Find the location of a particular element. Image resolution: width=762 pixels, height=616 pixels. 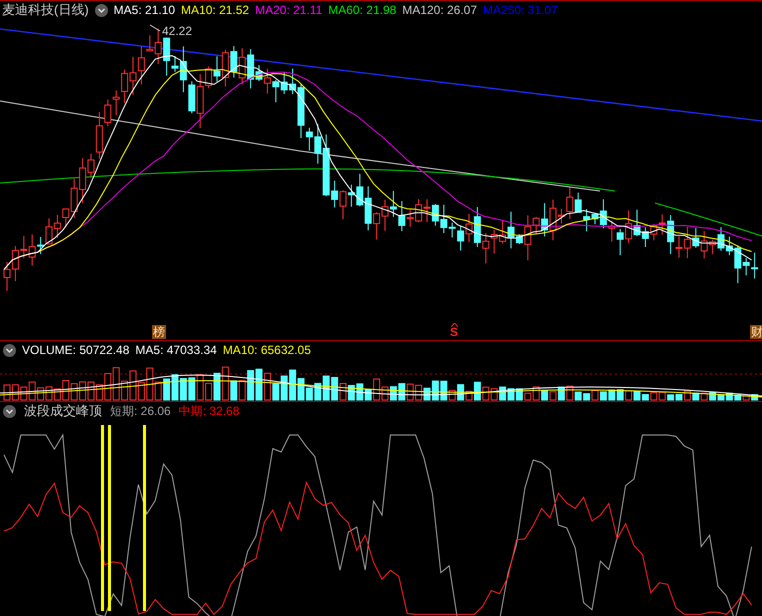

price-label: 42.22 is located at coordinates (177, 31).